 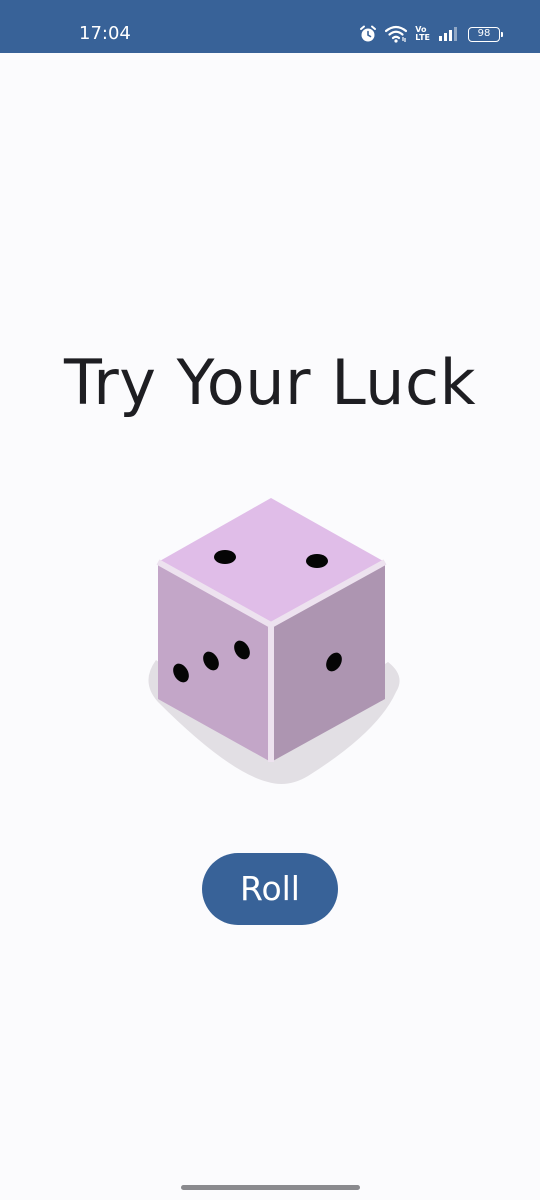 I want to click on battery-icon: 98, so click(x=485, y=34).